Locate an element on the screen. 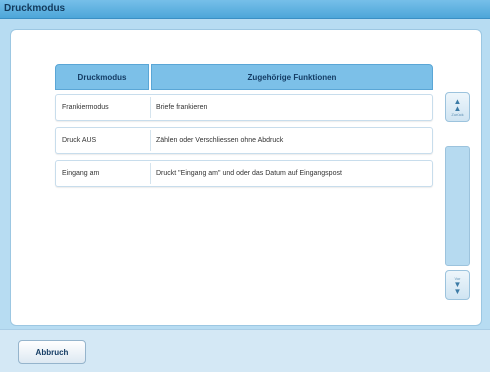 This screenshot has height=372, width=490. scrollbar-track is located at coordinates (457, 206).